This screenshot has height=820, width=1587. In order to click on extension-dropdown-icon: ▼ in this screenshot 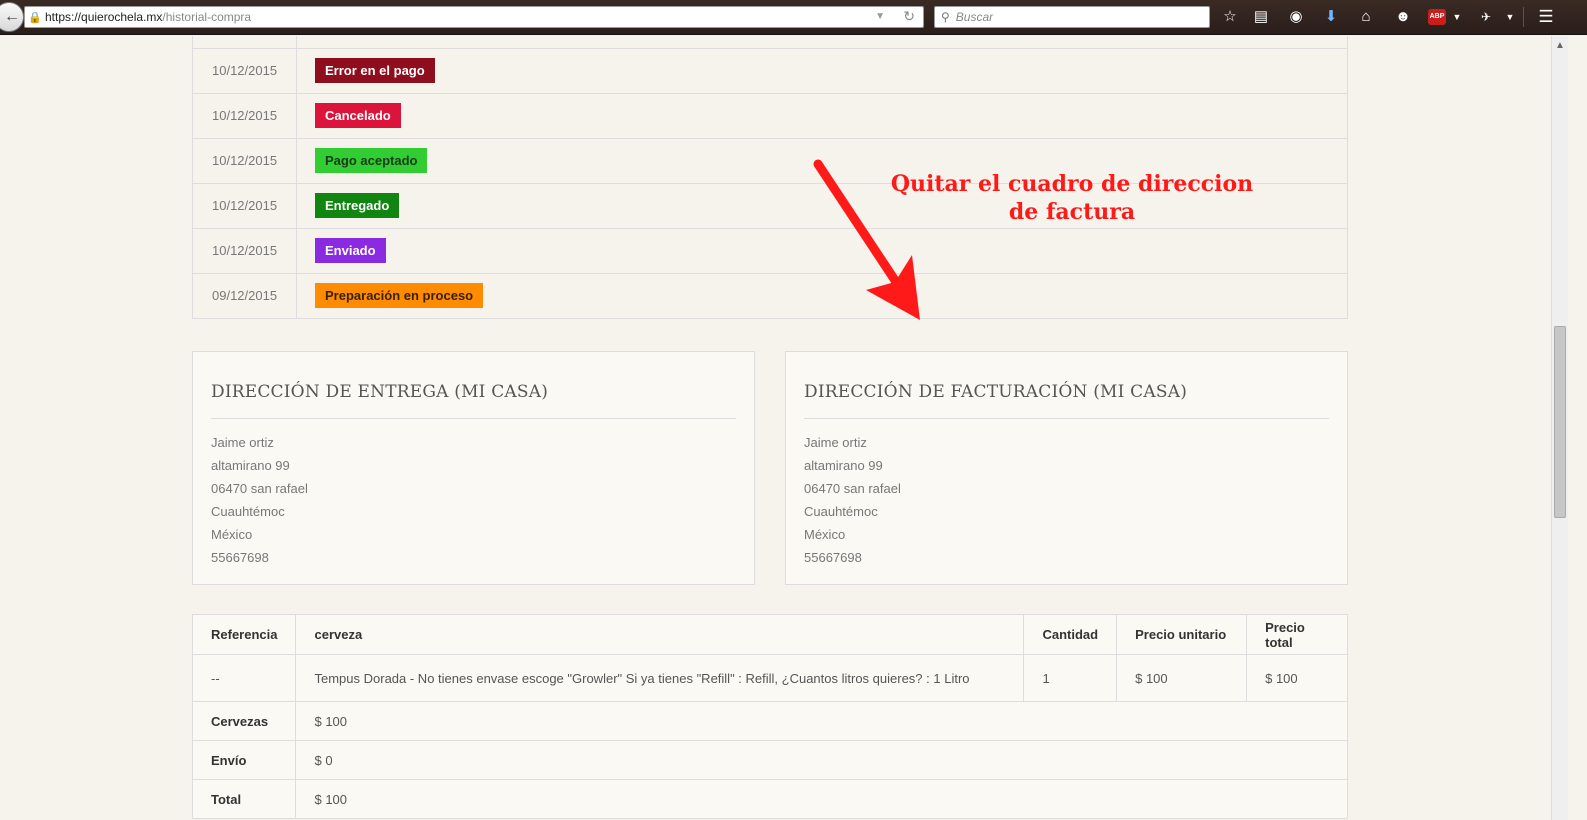, I will do `click(1510, 17)`.